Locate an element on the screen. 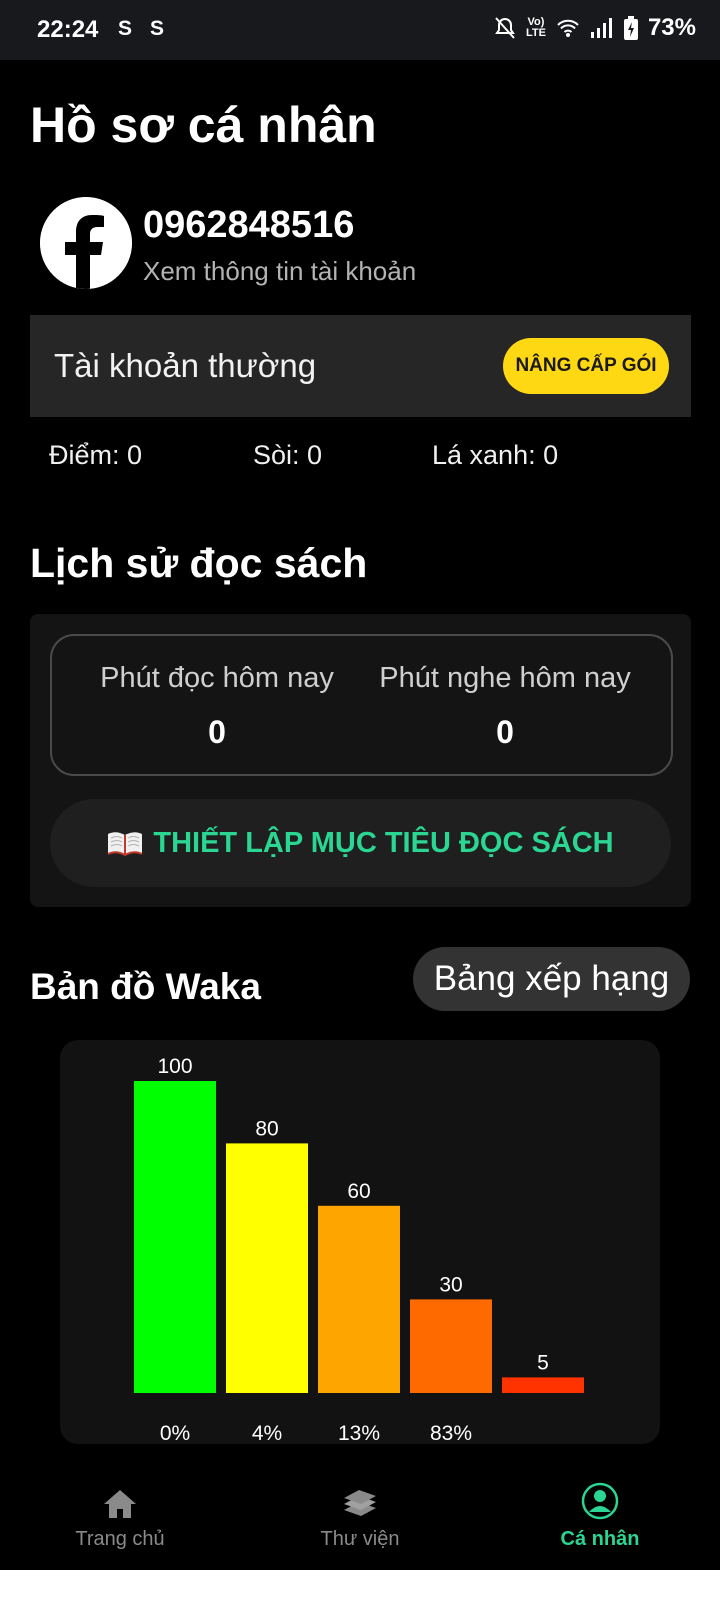  person-icon is located at coordinates (600, 1501).